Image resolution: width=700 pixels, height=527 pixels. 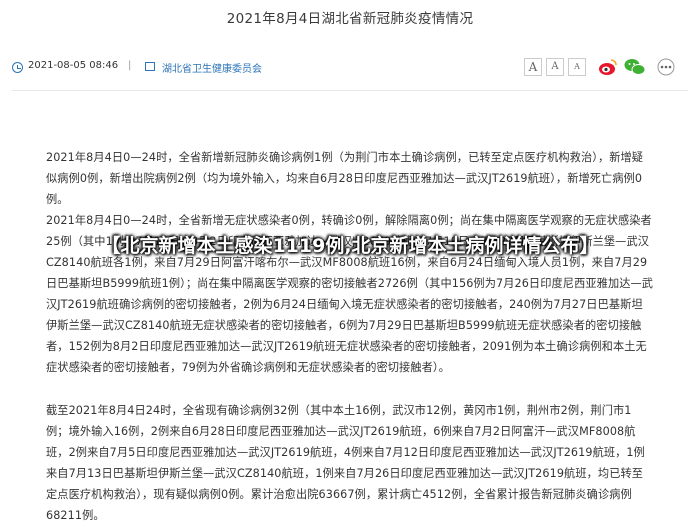 I want to click on font-medium-button: A, so click(x=555, y=67).